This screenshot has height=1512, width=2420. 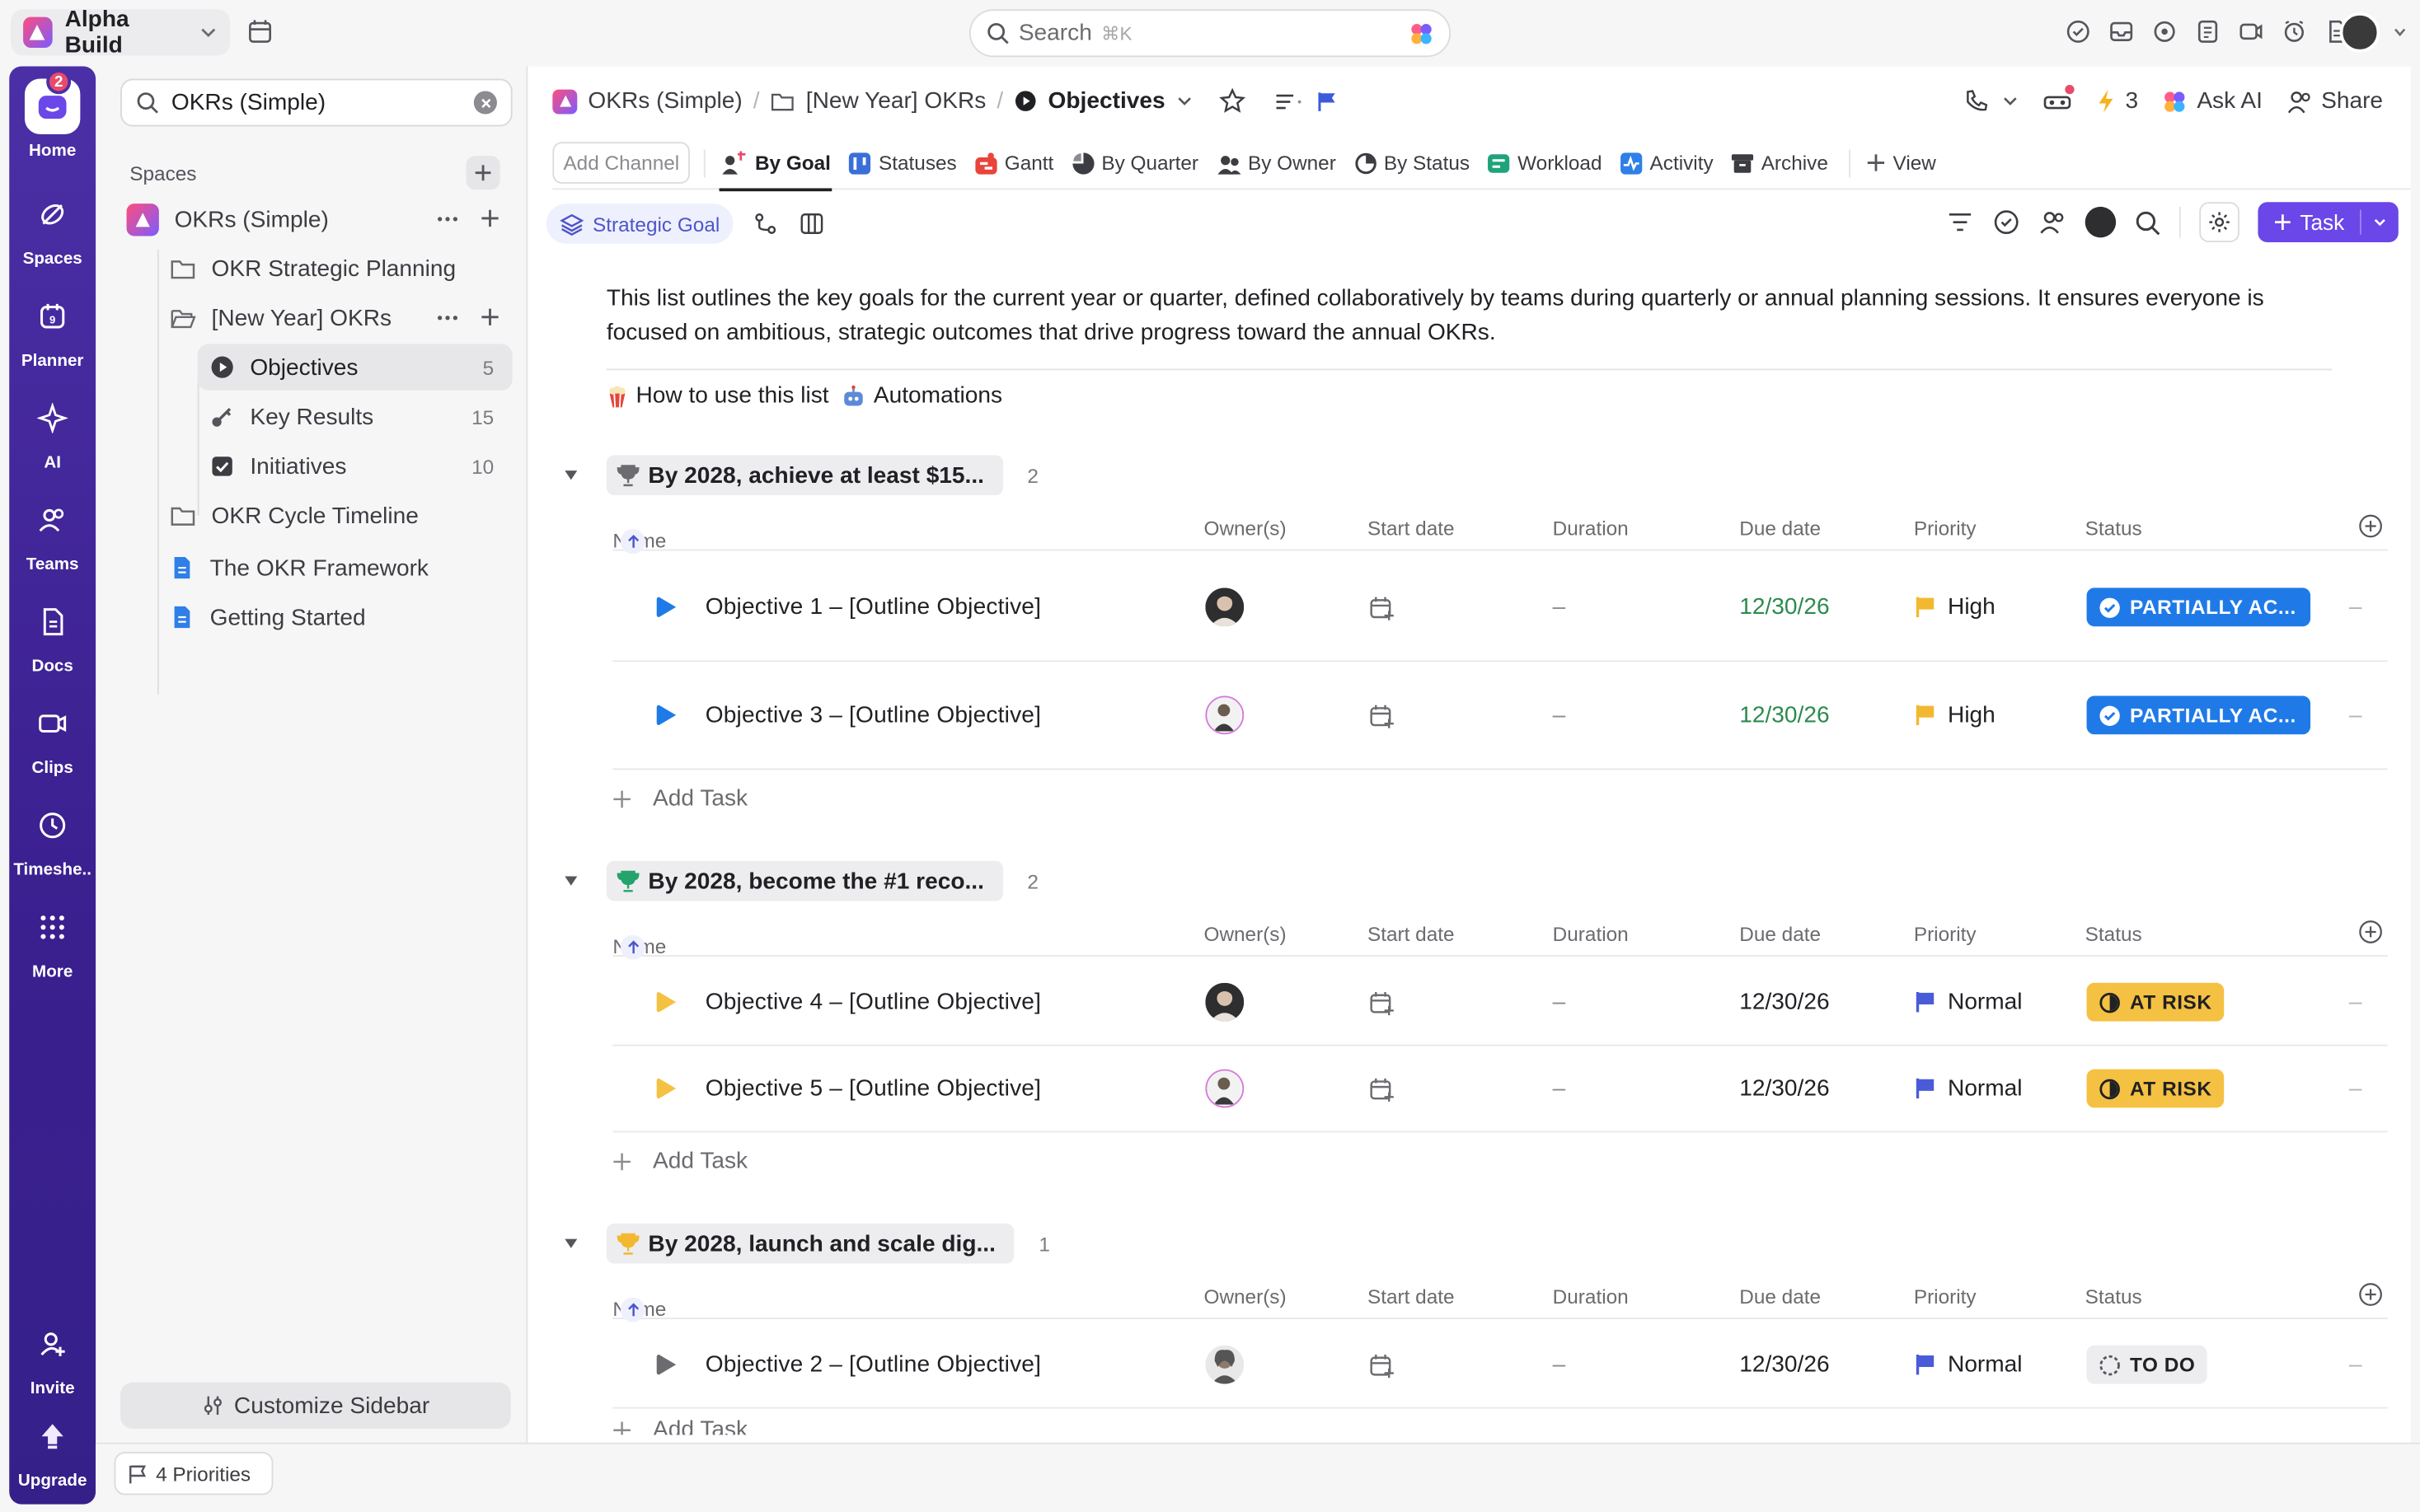 What do you see at coordinates (1945, 934) in the screenshot?
I see `col-priority: Priority` at bounding box center [1945, 934].